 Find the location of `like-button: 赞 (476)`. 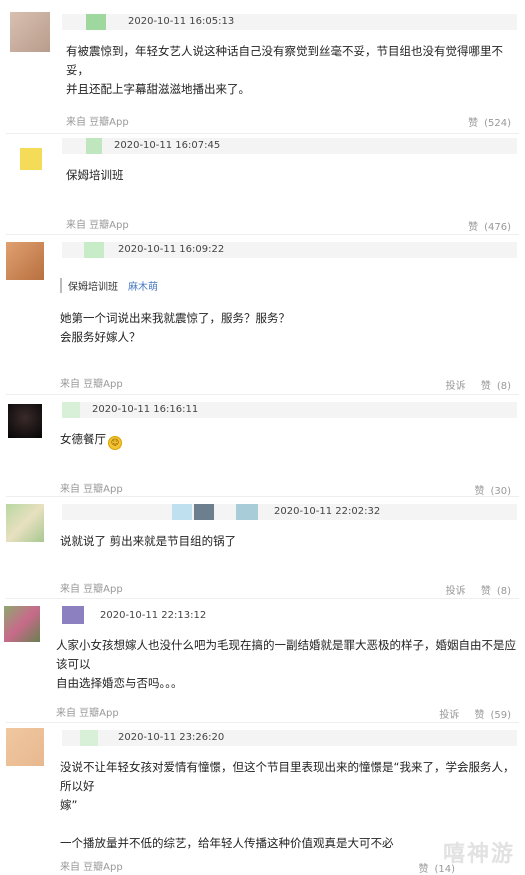

like-button: 赞 (476) is located at coordinates (486, 225).